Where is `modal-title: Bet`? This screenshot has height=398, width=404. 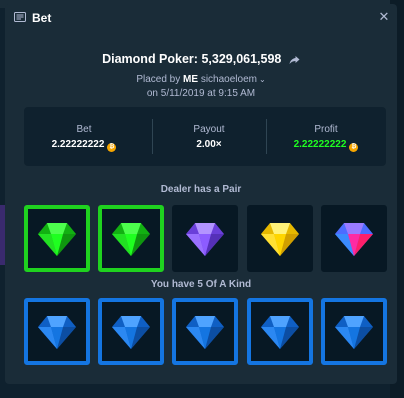
modal-title: Bet is located at coordinates (42, 18).